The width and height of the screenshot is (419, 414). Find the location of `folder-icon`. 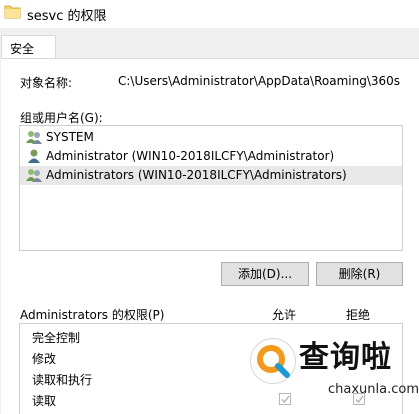

folder-icon is located at coordinates (12, 11).